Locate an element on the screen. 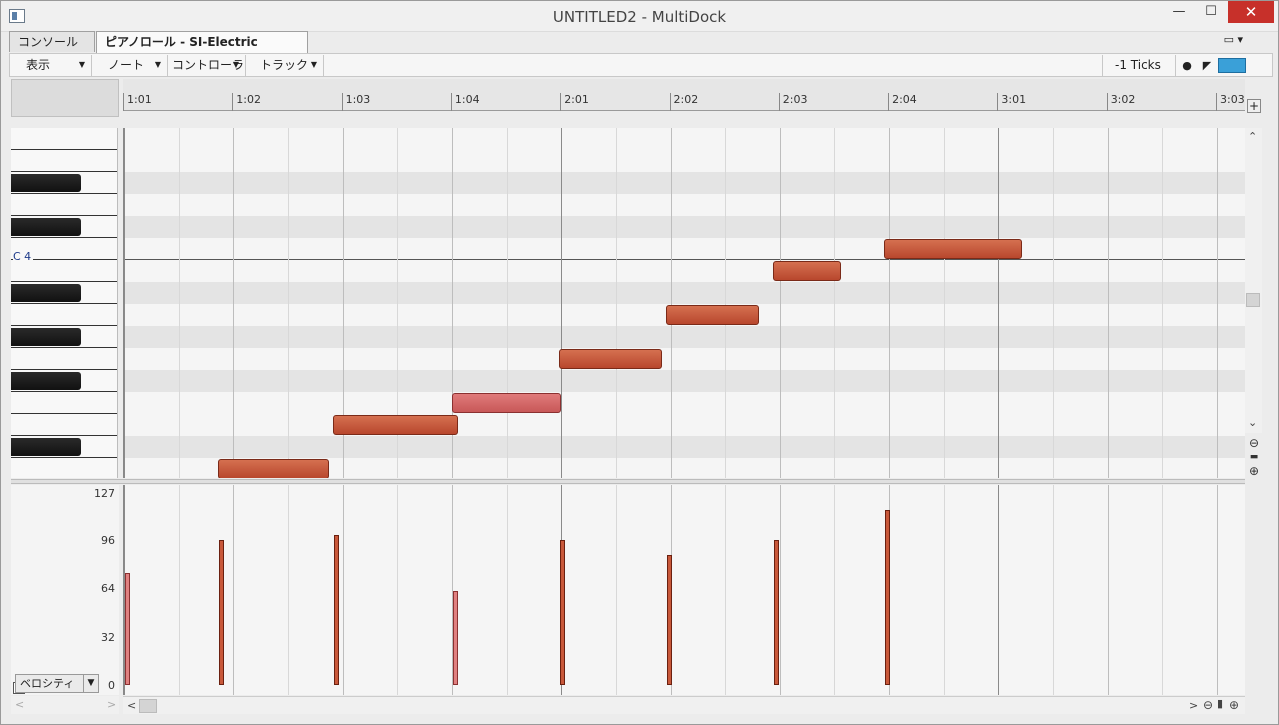  maximize-button: ☐ is located at coordinates (1211, 12).